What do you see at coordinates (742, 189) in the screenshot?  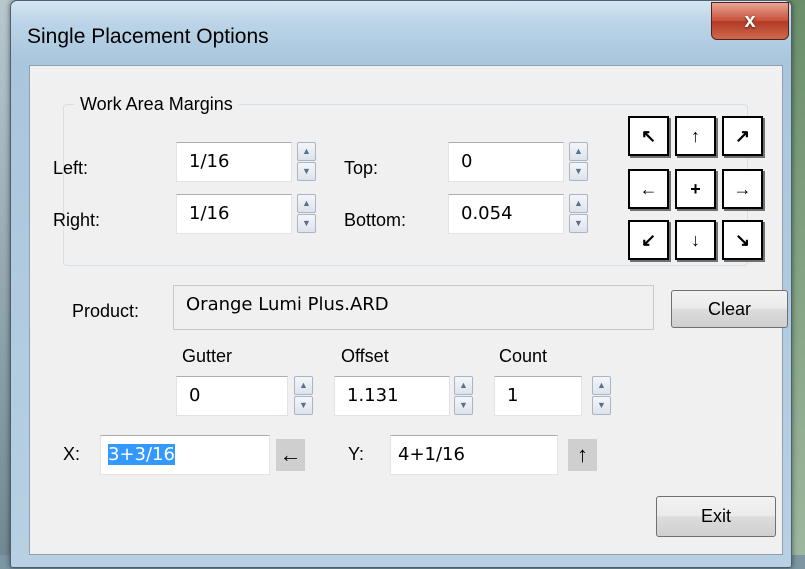 I see `move-right-button: →` at bounding box center [742, 189].